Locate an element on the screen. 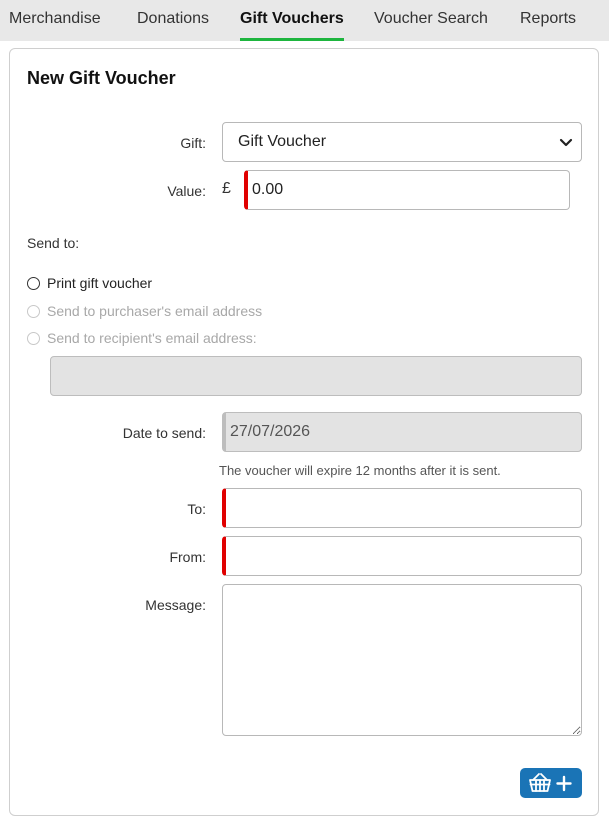 The width and height of the screenshot is (609, 829). chevron-down-icon is located at coordinates (566, 142).